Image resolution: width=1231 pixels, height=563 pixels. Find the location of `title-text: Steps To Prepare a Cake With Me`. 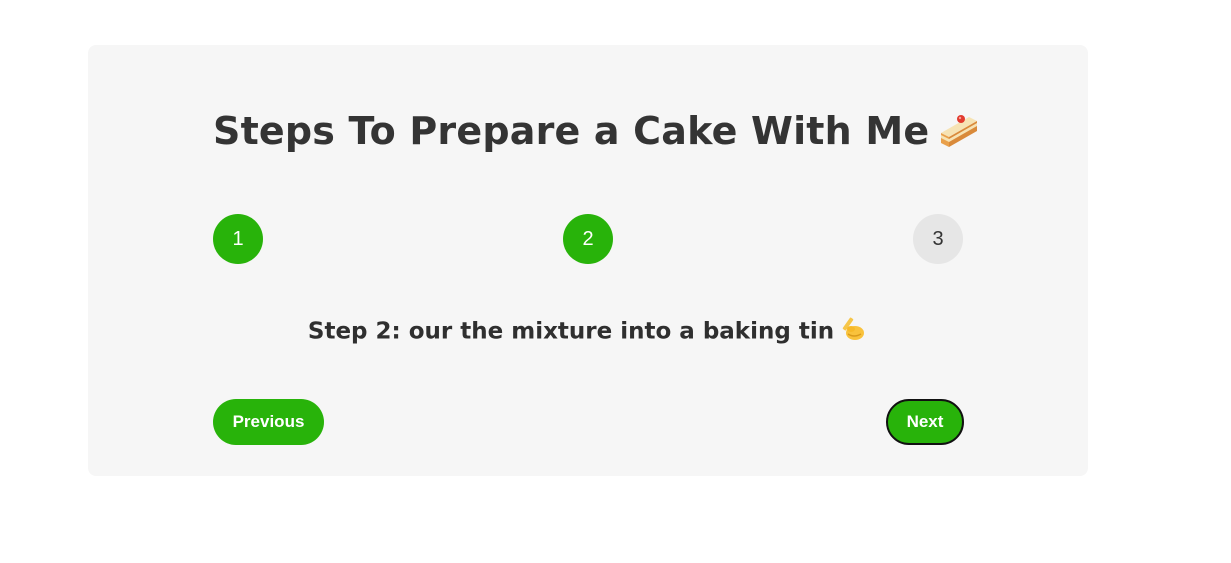

title-text: Steps To Prepare a Cake With Me is located at coordinates (571, 131).